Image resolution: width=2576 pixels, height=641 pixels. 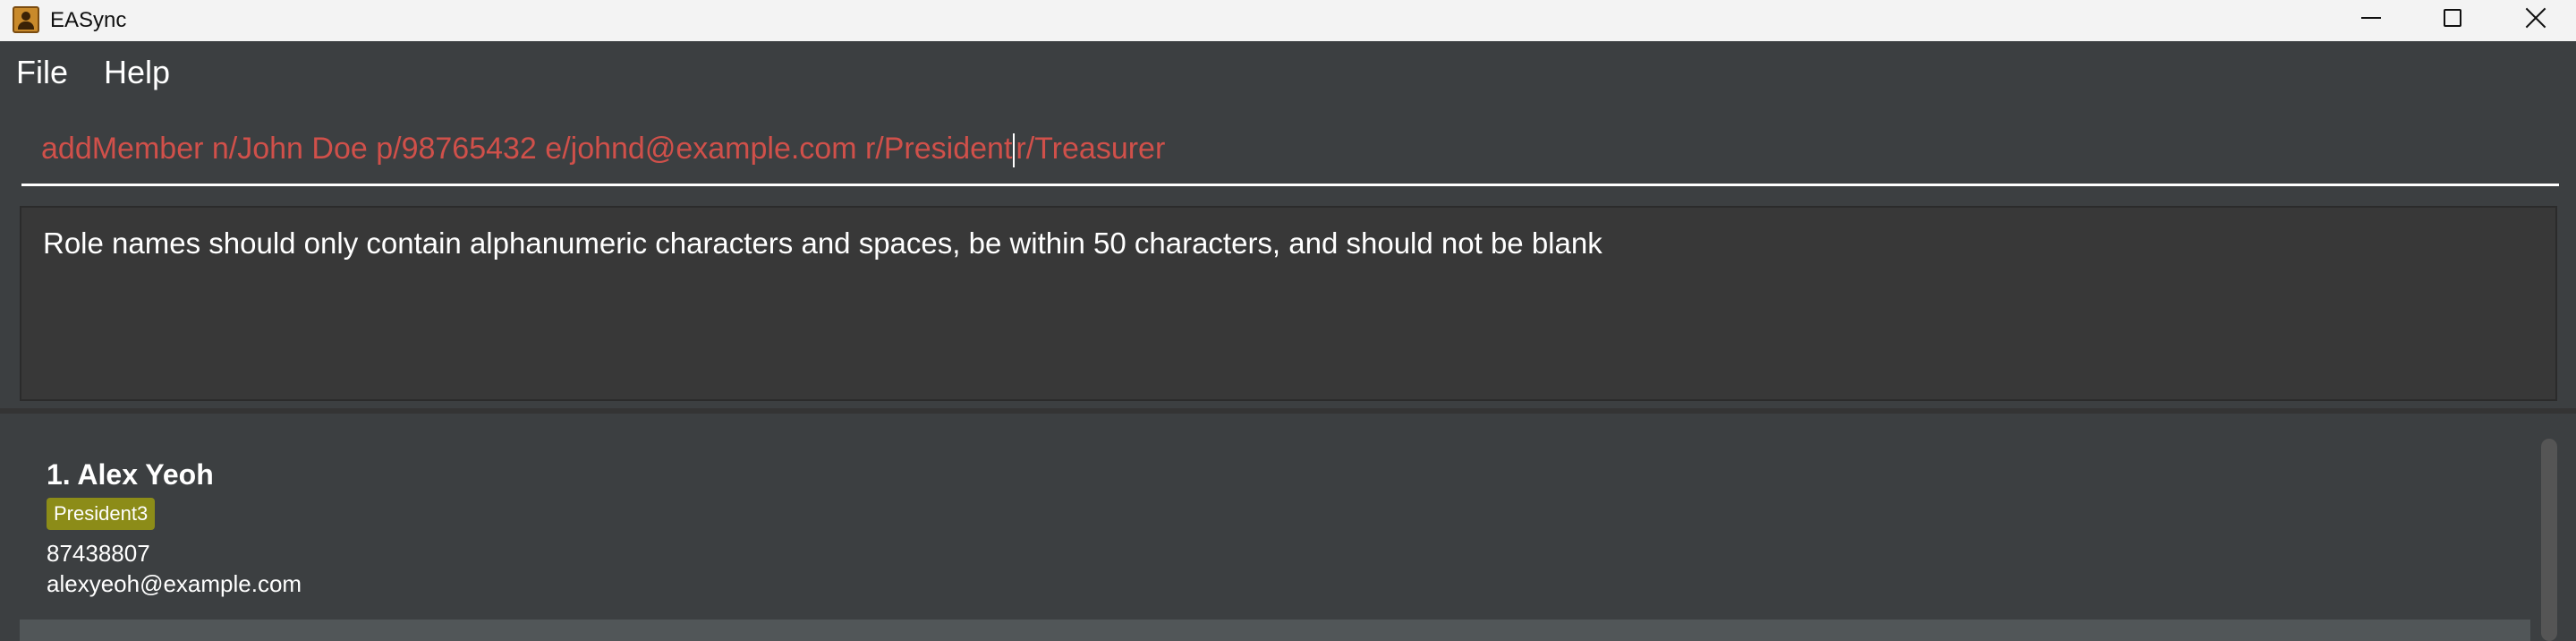 What do you see at coordinates (174, 583) in the screenshot?
I see `member-email: alexyeoh@example.com` at bounding box center [174, 583].